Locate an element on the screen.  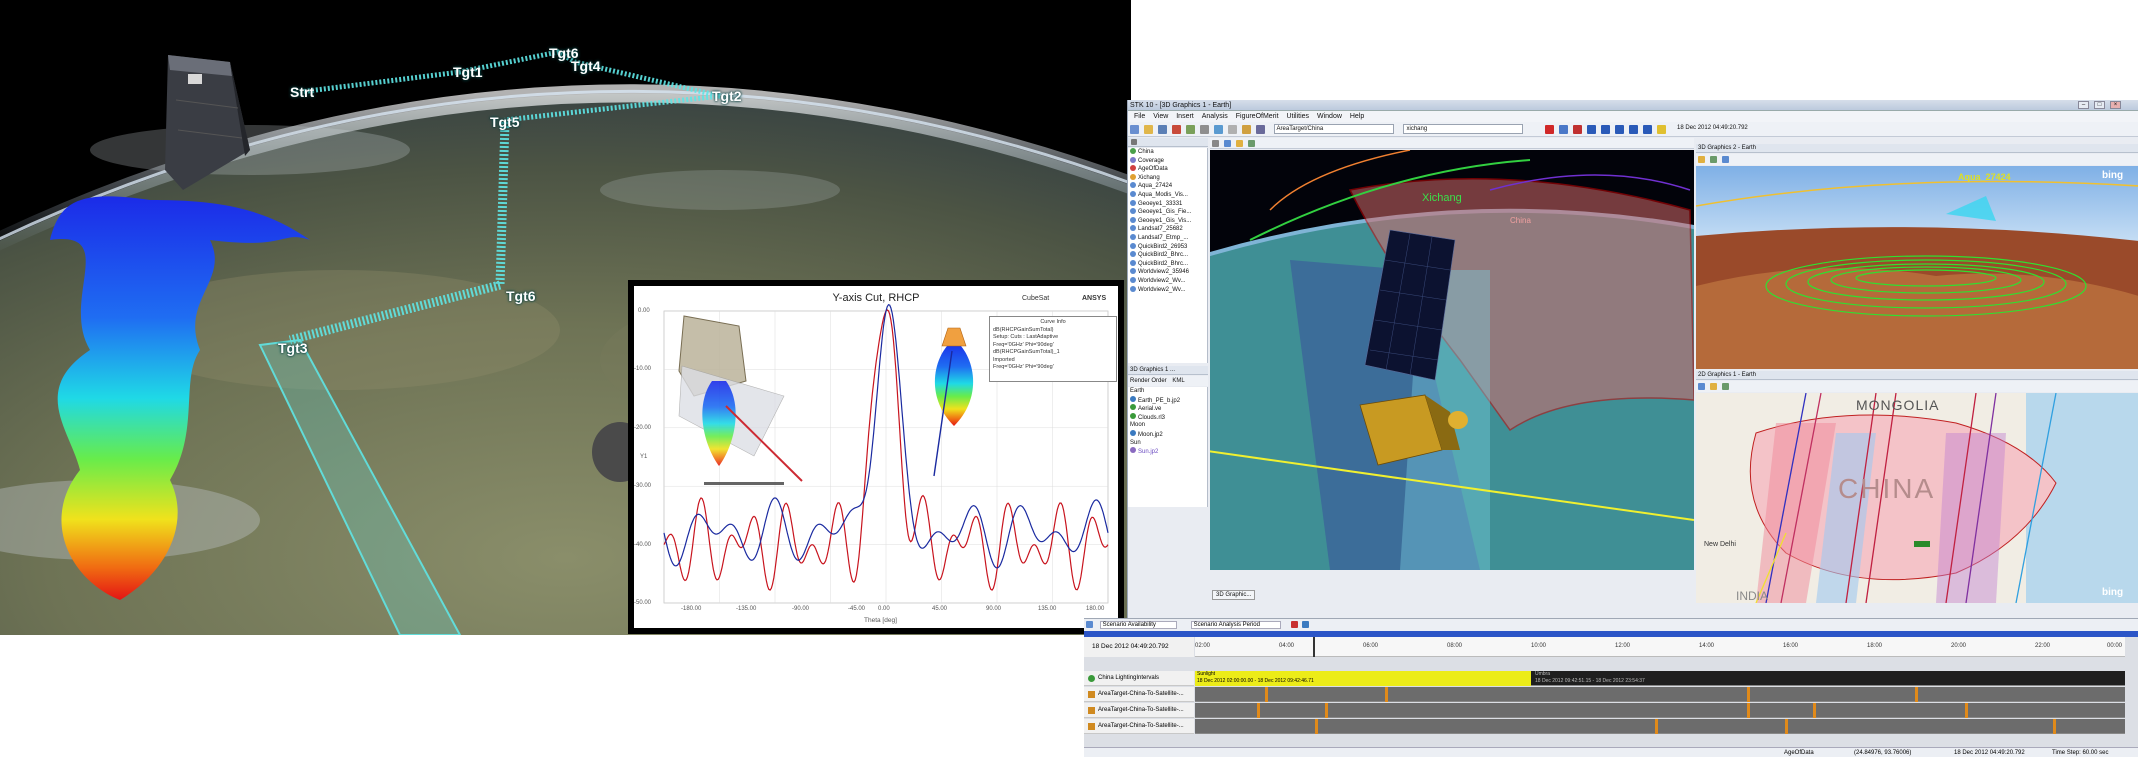
time-slider-handle is located at coordinates (1314, 647).